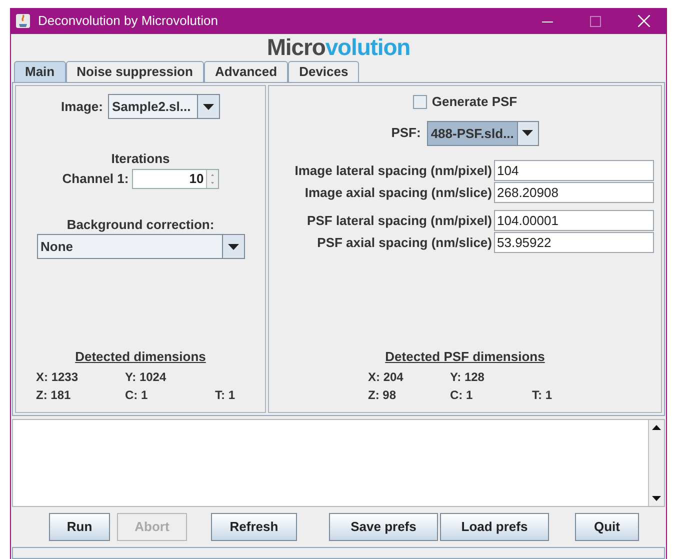 This screenshot has width=673, height=559. I want to click on button: Save prefs, so click(383, 527).